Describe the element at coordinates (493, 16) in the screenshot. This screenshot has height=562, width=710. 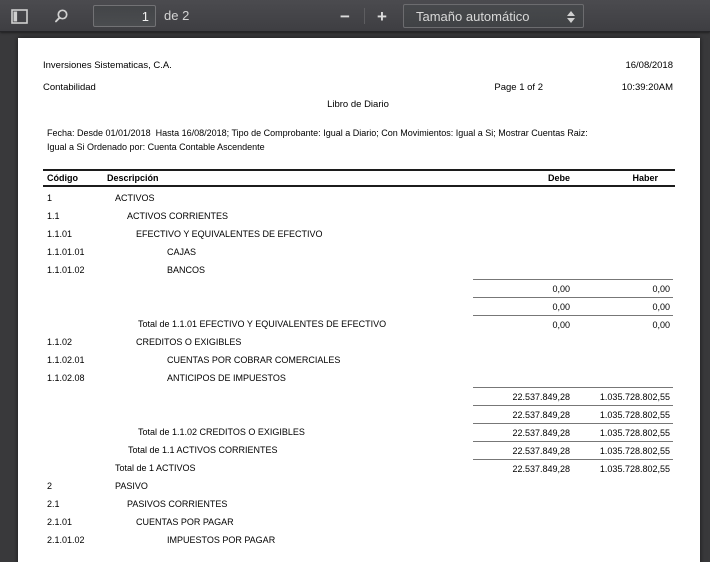
I see `zoom-select: Tamaño automático` at that location.